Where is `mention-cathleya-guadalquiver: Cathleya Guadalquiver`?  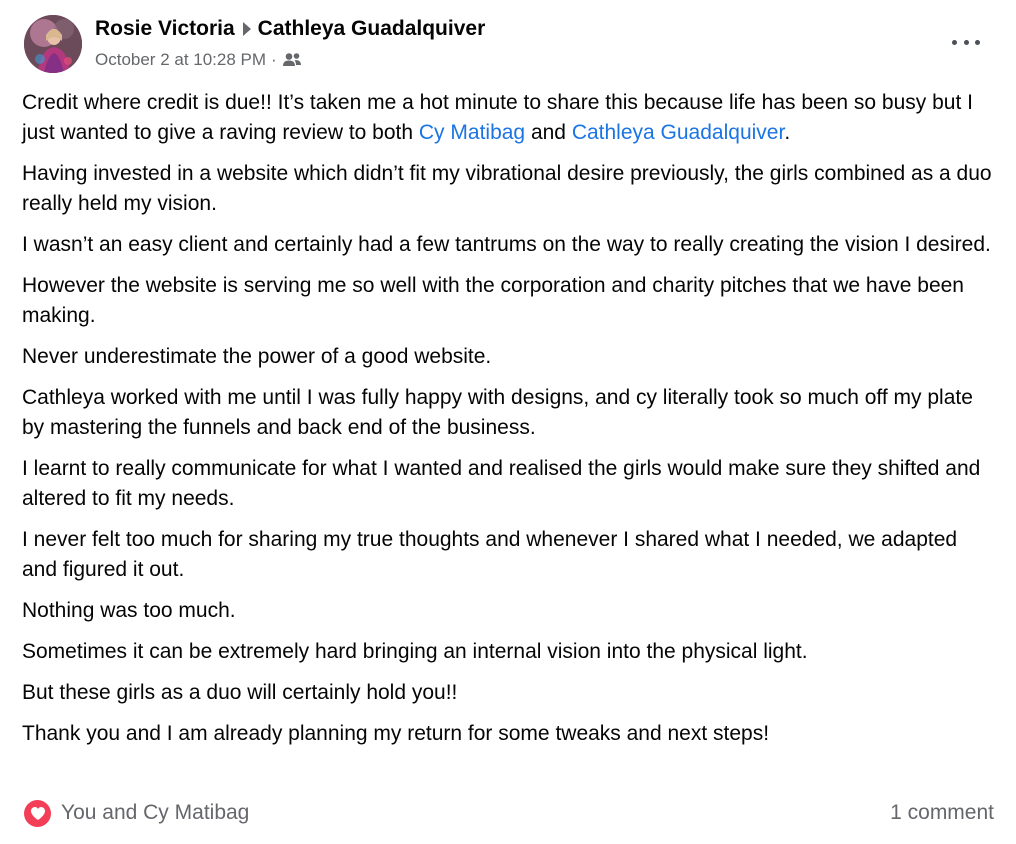
mention-cathleya-guadalquiver: Cathleya Guadalquiver is located at coordinates (678, 132).